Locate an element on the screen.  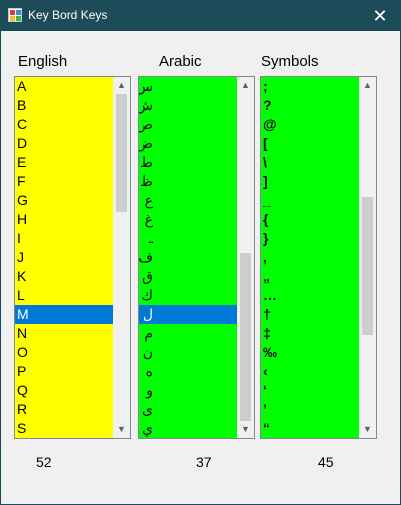
english-list-item: E is located at coordinates (64, 162).